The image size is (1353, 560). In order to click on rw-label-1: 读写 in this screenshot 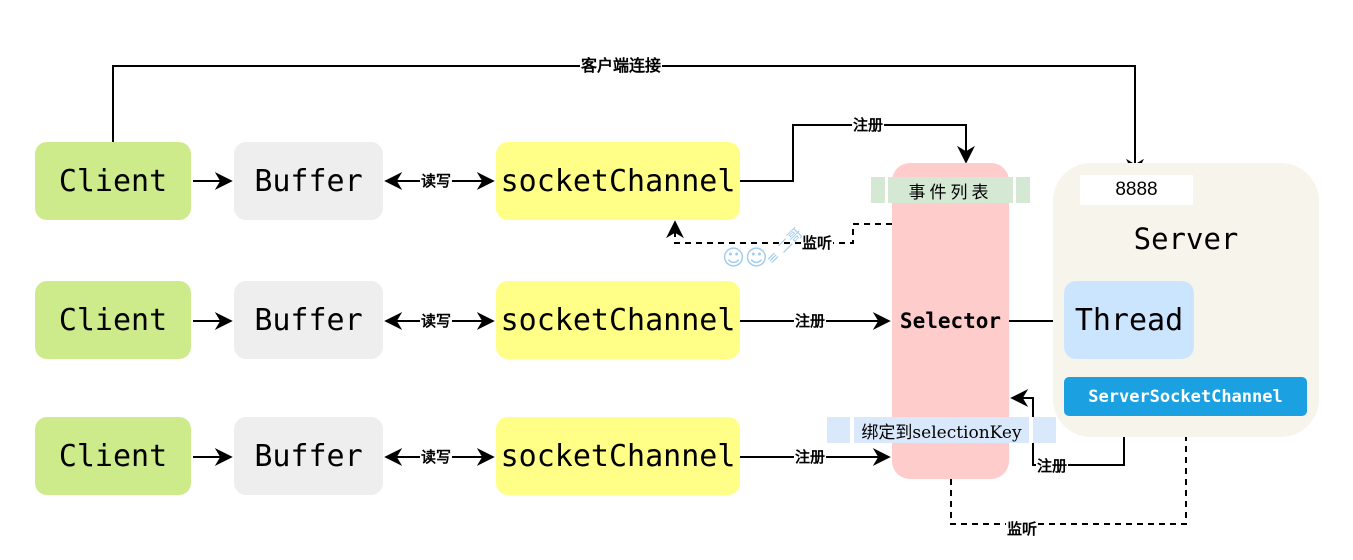, I will do `click(436, 181)`.